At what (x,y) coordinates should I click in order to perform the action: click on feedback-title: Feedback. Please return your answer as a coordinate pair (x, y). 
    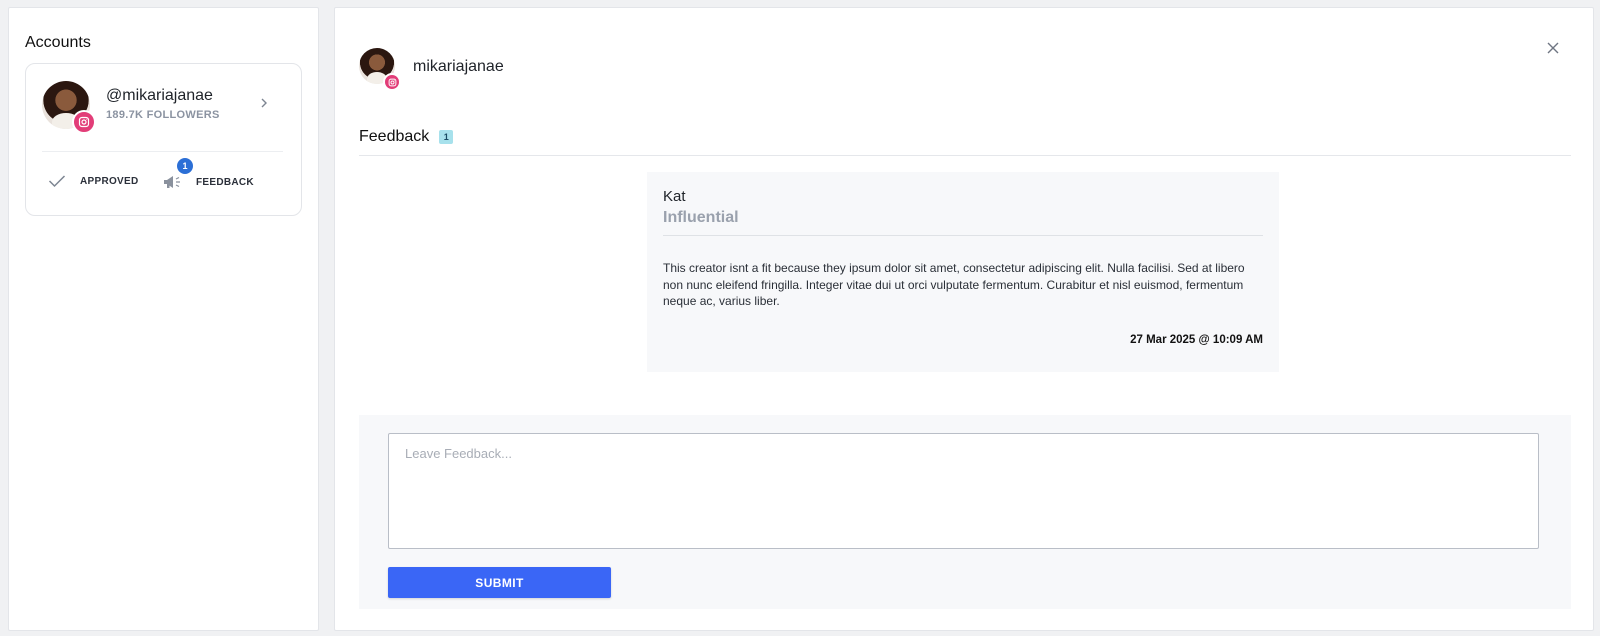
    Looking at the image, I should click on (394, 136).